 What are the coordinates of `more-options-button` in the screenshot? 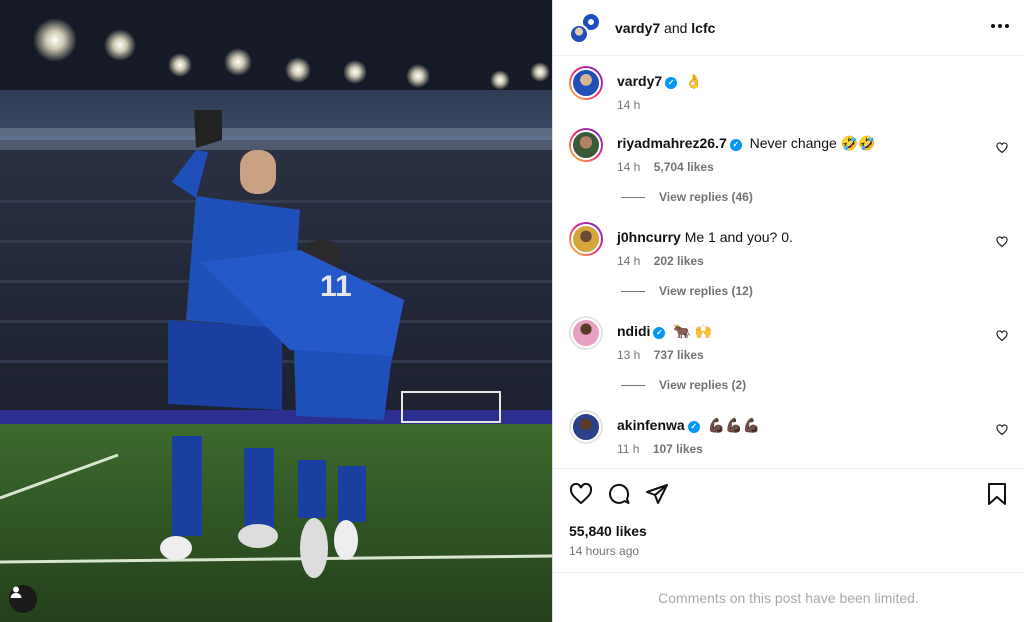 It's located at (1000, 27).